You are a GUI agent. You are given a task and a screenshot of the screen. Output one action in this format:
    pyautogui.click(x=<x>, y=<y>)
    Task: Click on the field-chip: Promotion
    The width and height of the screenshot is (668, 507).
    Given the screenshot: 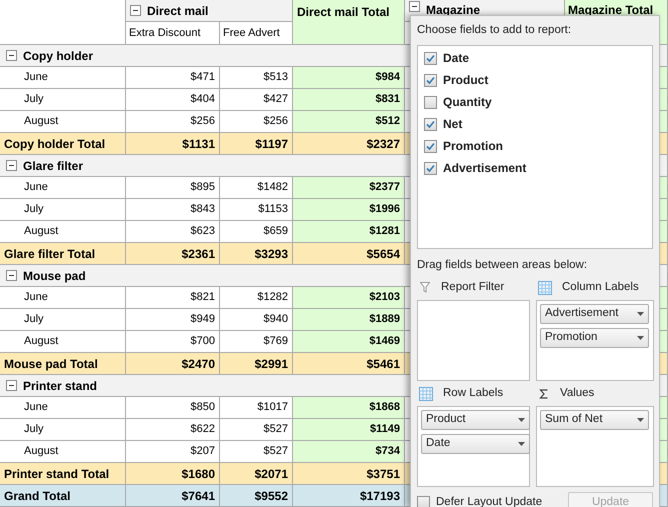 What is the action you would take?
    pyautogui.click(x=594, y=338)
    